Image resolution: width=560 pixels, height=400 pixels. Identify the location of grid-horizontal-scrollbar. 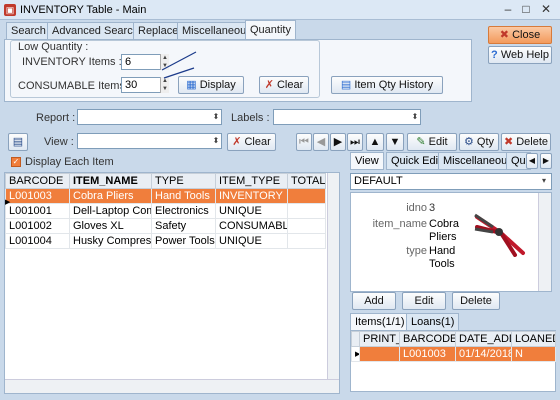
(172, 386).